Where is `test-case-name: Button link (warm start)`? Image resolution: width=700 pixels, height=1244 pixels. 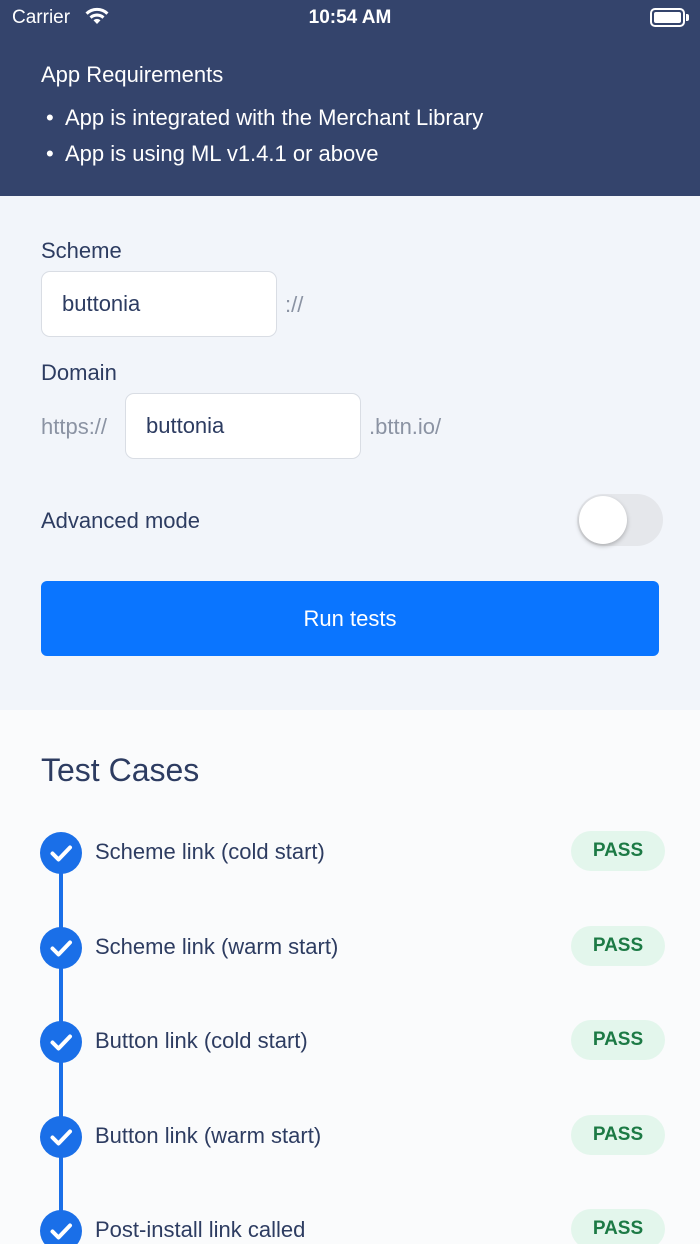 test-case-name: Button link (warm start) is located at coordinates (208, 1135).